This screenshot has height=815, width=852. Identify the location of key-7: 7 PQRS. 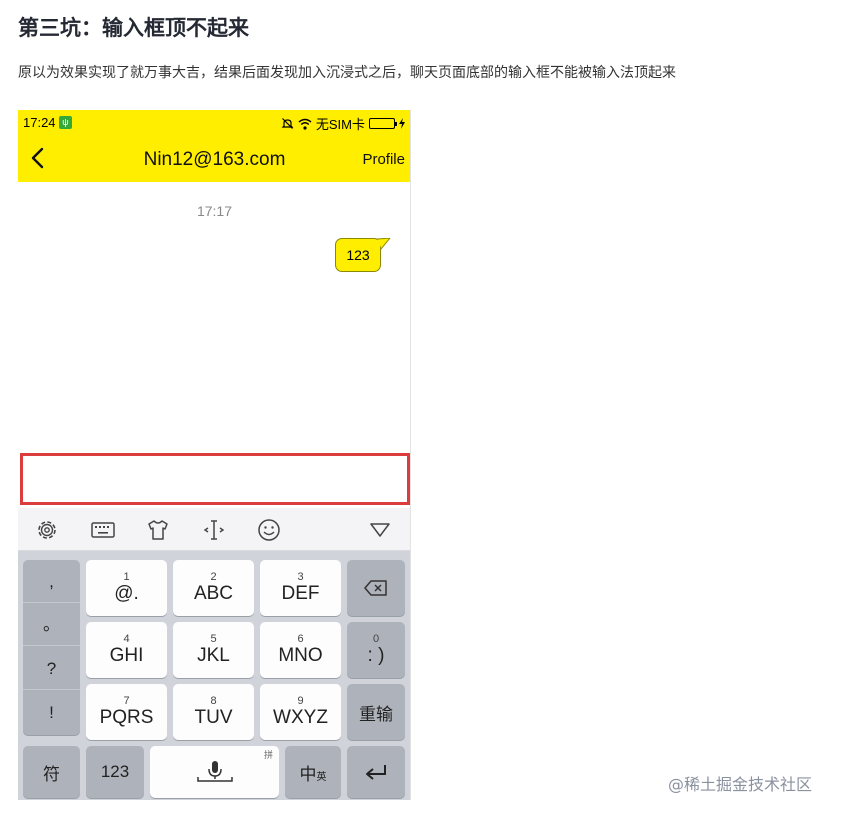
(126, 712).